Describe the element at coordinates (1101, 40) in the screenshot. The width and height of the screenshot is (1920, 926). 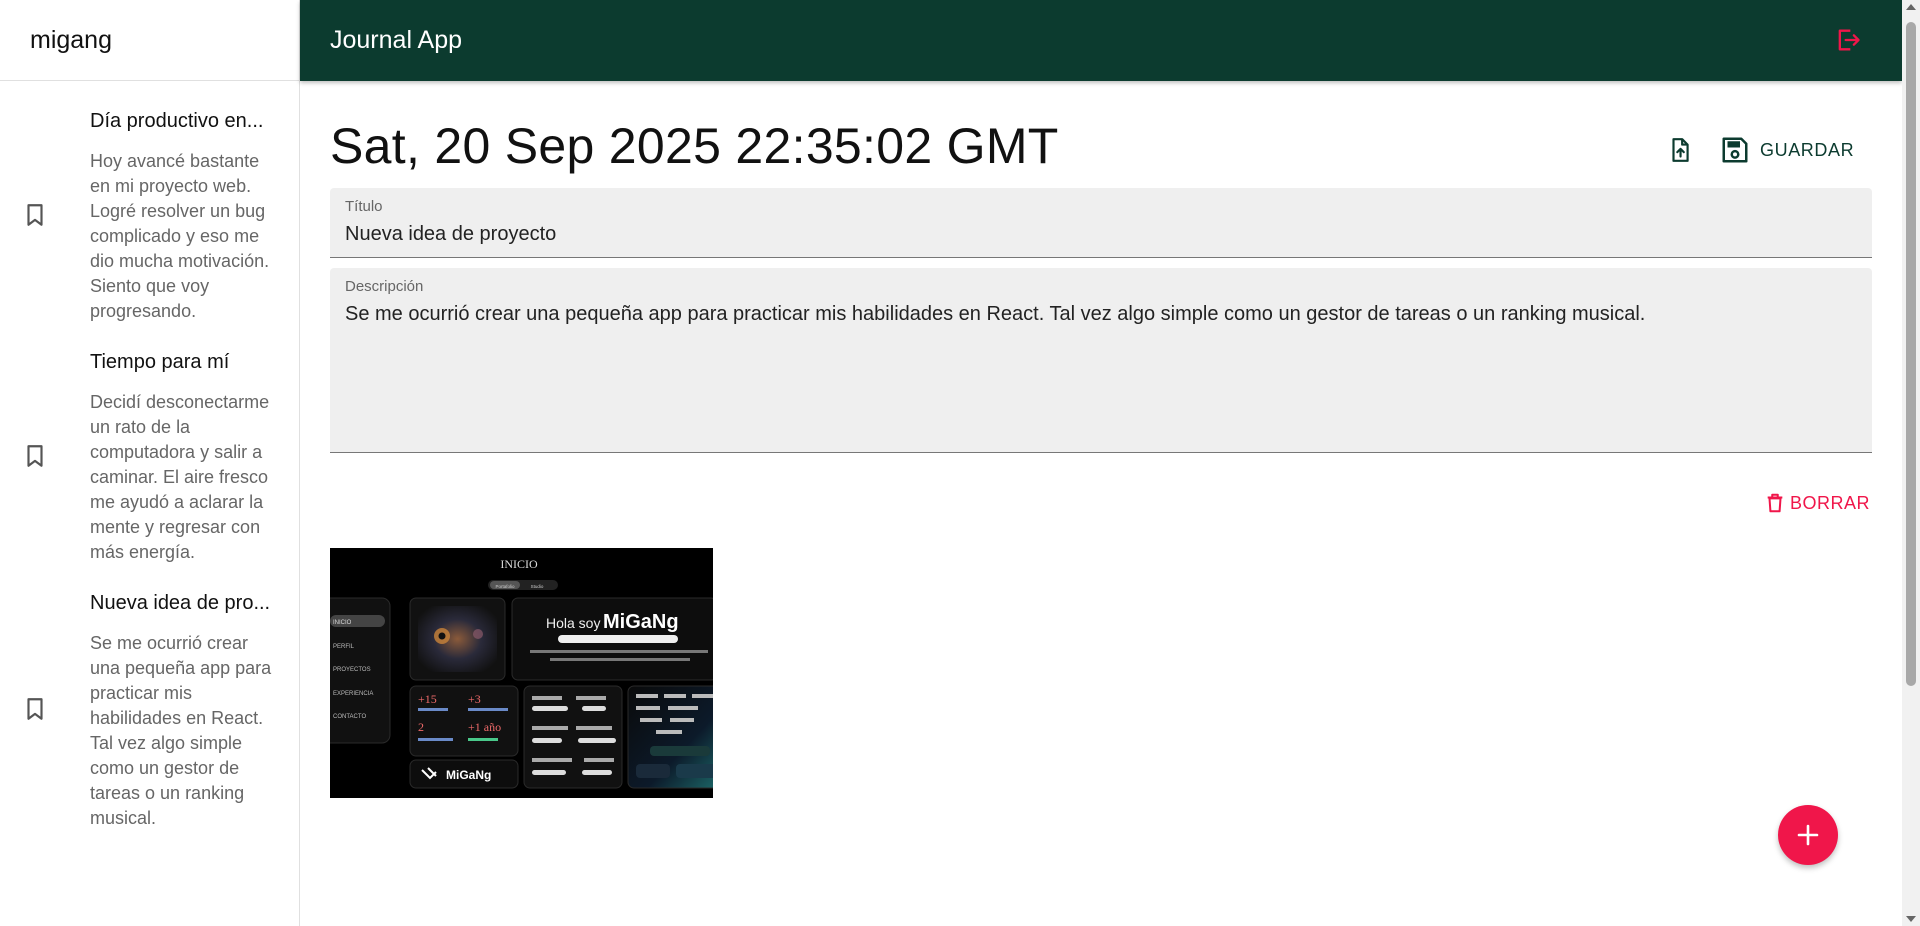
I see `app-bar: Journal App` at that location.